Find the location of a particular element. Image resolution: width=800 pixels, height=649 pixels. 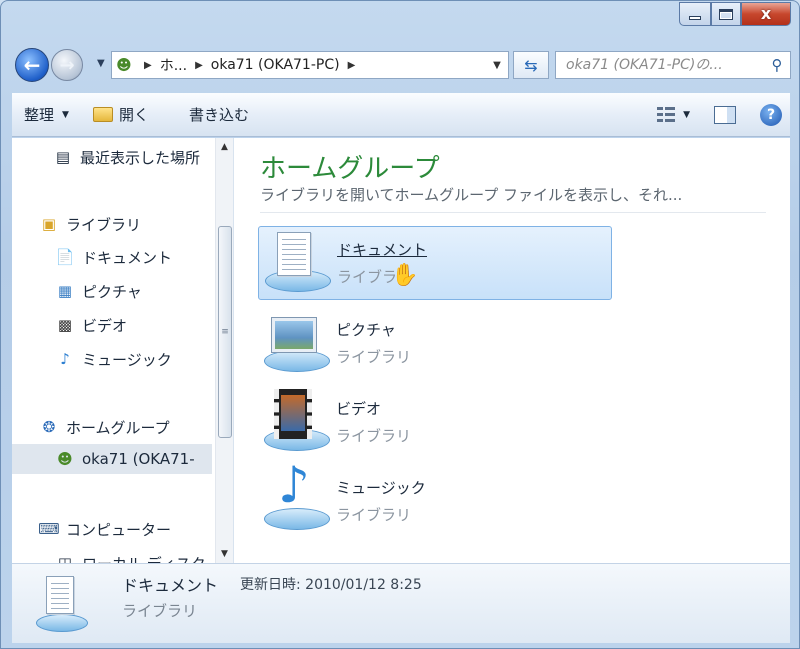

view-dropdown-icon: ▼ is located at coordinates (686, 115).